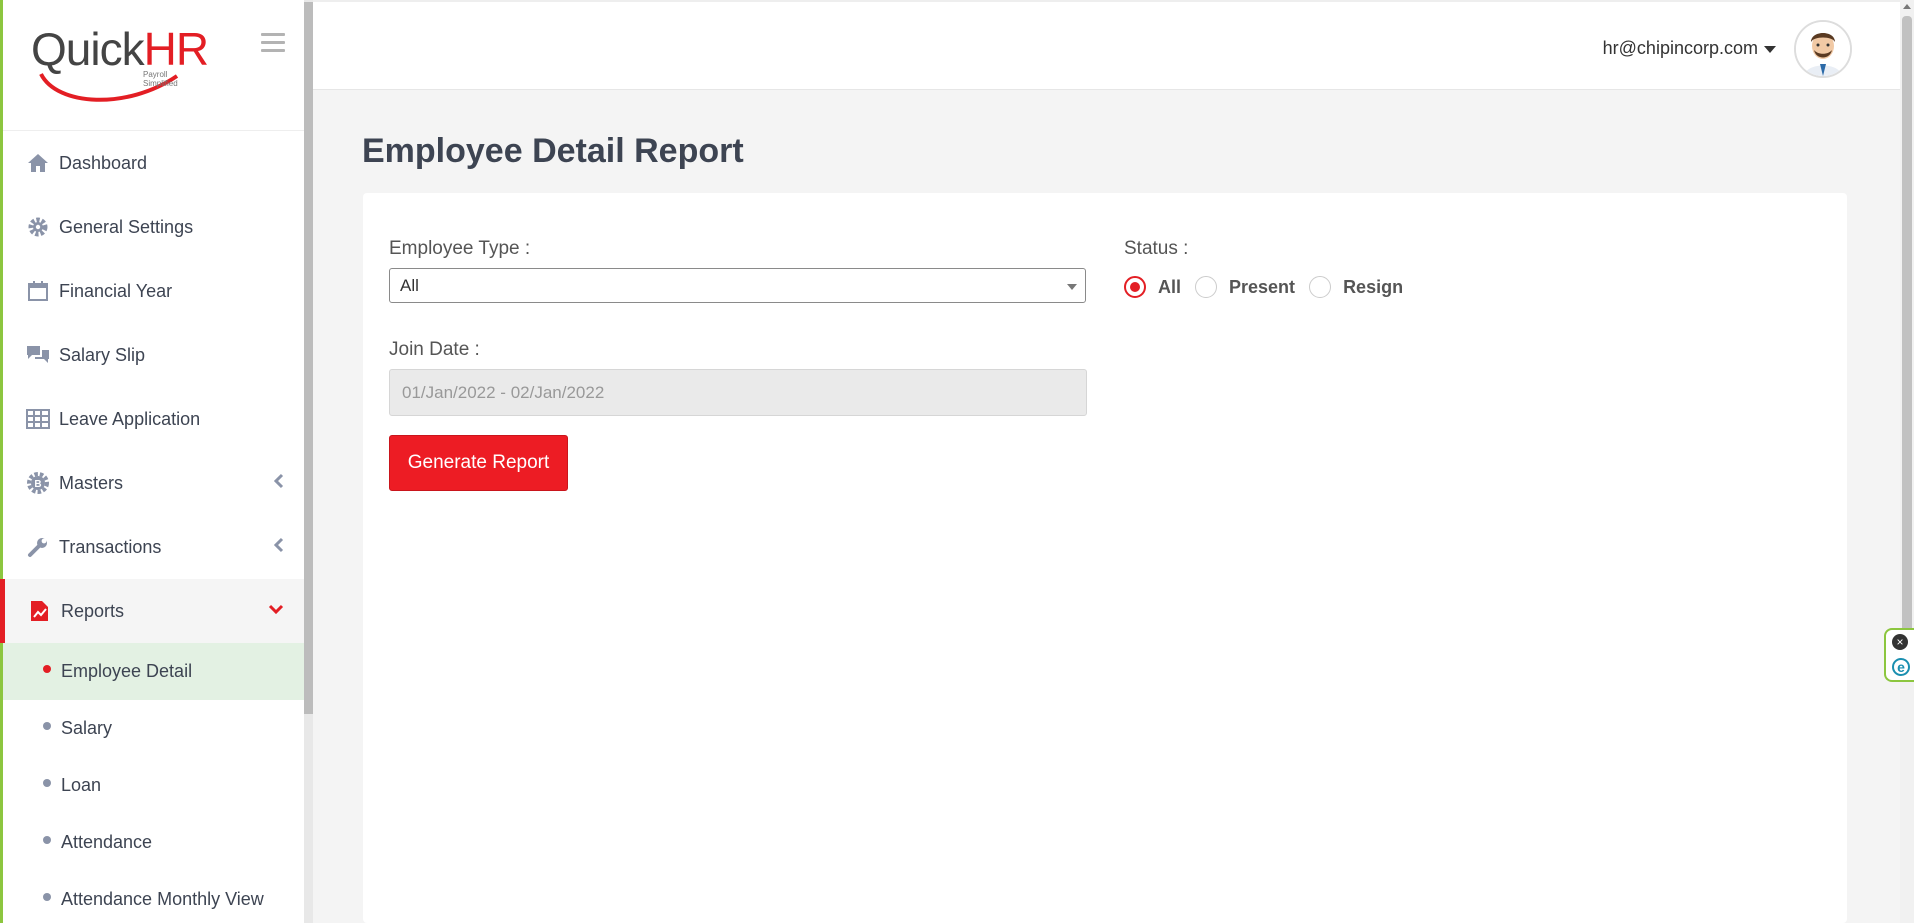 Image resolution: width=1914 pixels, height=923 pixels. I want to click on status-radio-group: All Present Resign, so click(1270, 287).